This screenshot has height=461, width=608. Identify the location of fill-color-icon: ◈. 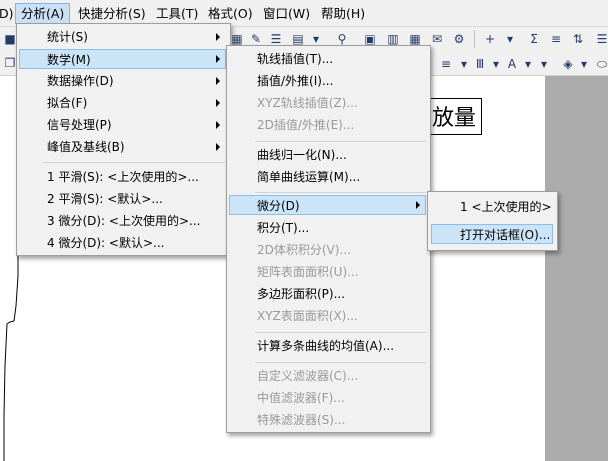
(568, 64).